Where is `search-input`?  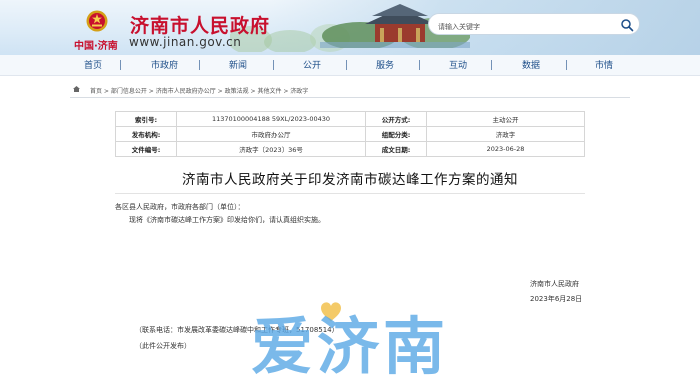 search-input is located at coordinates (523, 27).